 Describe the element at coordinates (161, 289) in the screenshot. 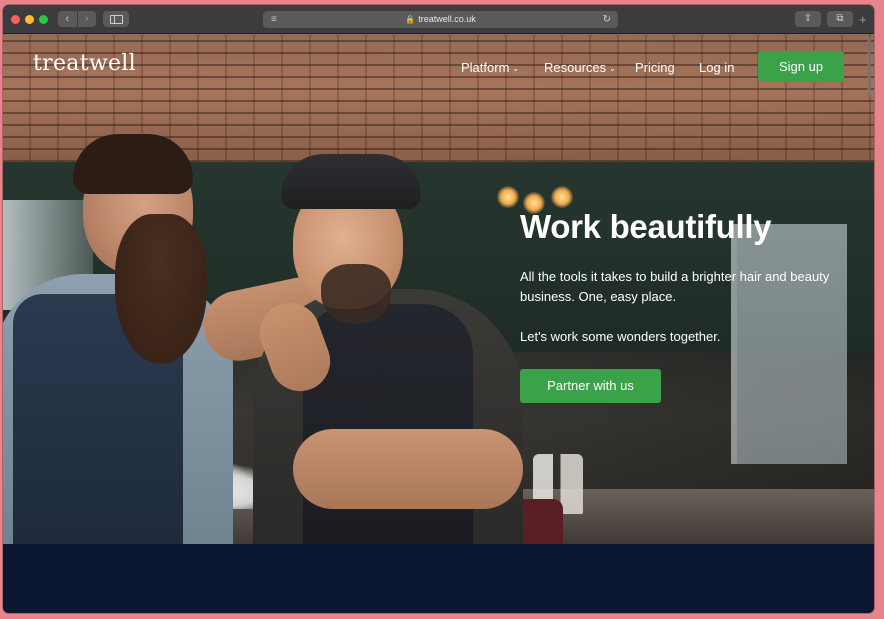

I see `barber-left-beard` at that location.